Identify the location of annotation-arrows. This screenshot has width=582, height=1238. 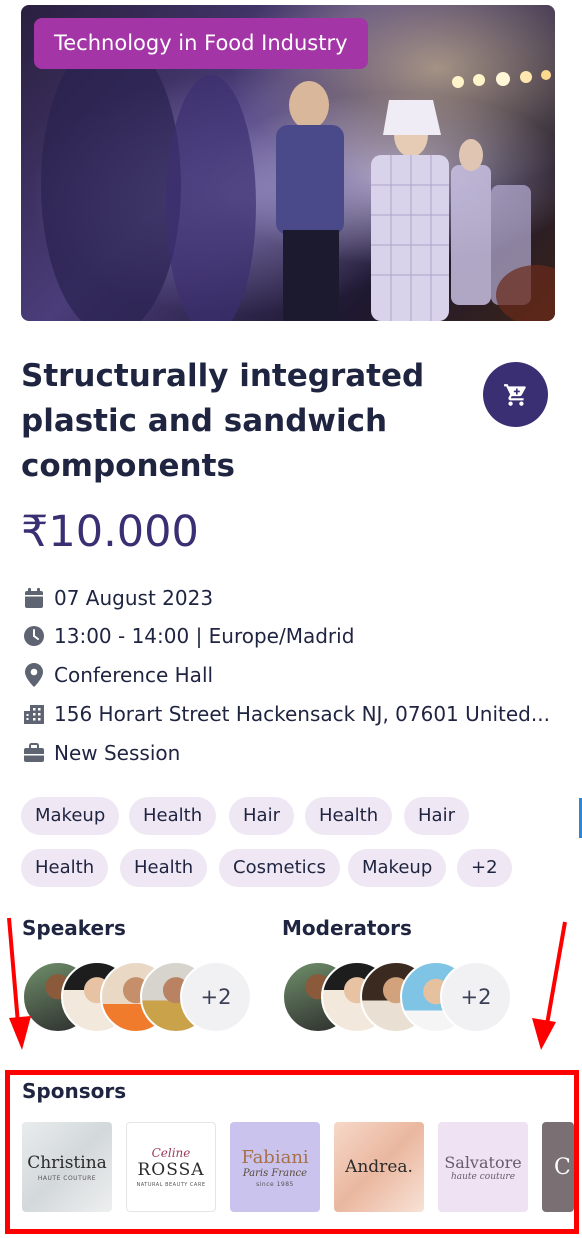
(287, 983).